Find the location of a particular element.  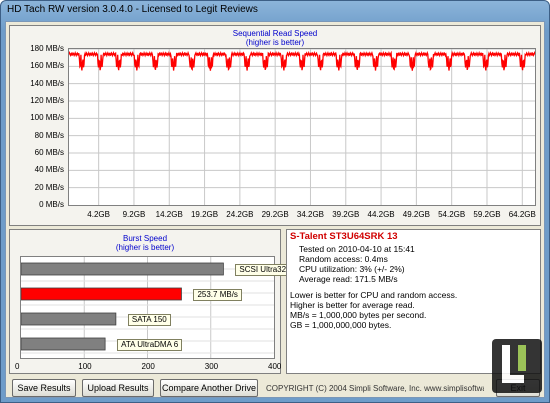

average-read: Average read: 171.5 MB/s is located at coordinates (348, 279).